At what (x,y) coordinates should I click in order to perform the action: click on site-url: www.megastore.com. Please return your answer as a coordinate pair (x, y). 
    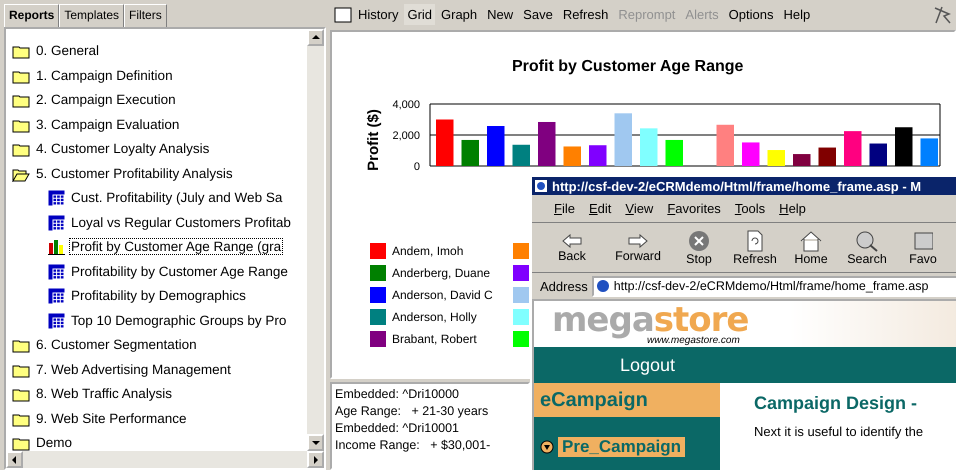
    Looking at the image, I should click on (694, 340).